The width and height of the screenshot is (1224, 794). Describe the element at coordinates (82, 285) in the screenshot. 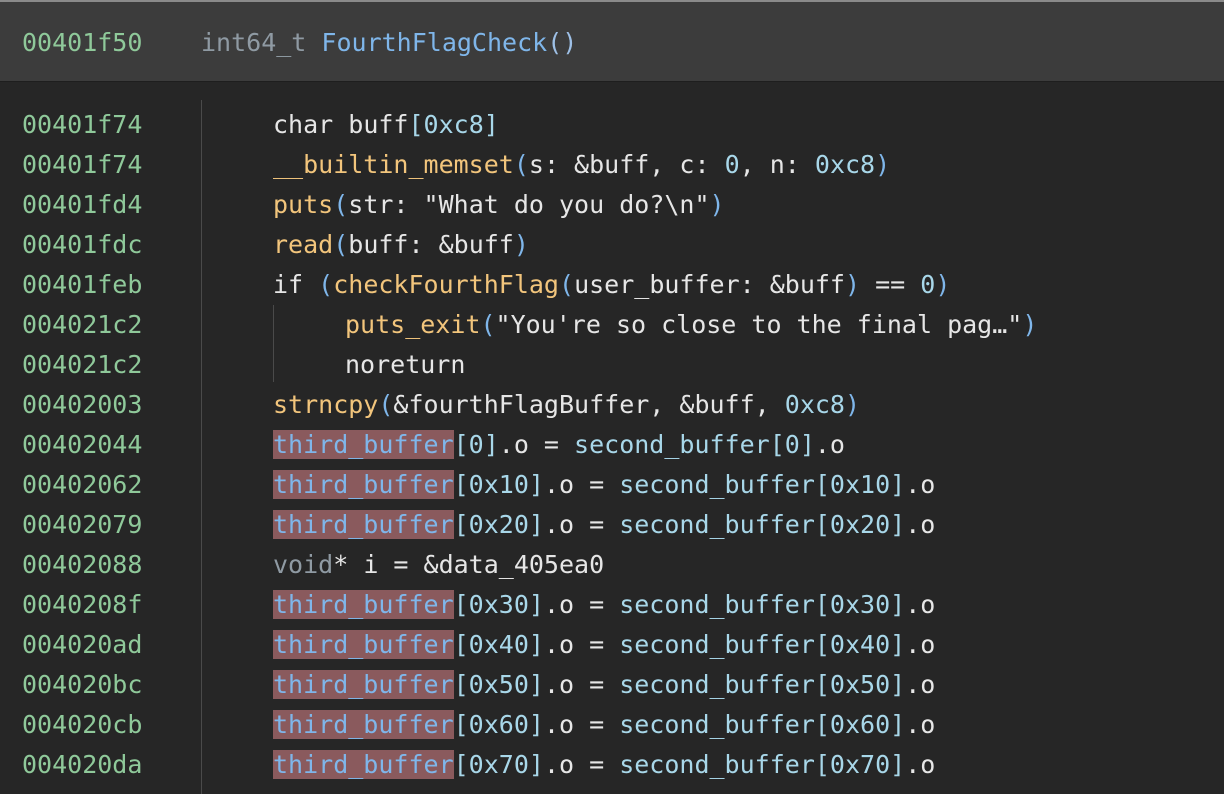

I see `line-address: 00401feb` at that location.